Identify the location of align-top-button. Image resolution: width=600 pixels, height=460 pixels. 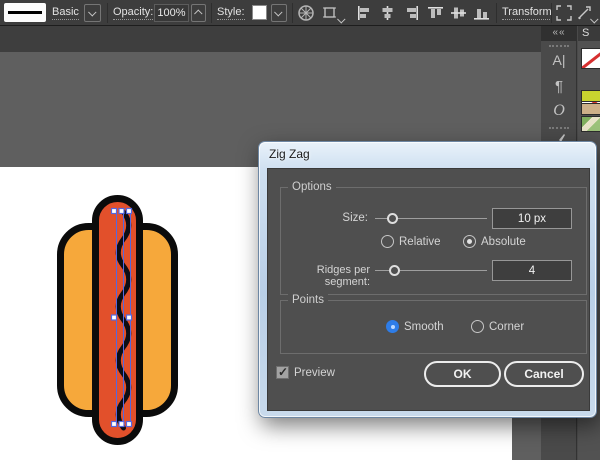
(435, 15).